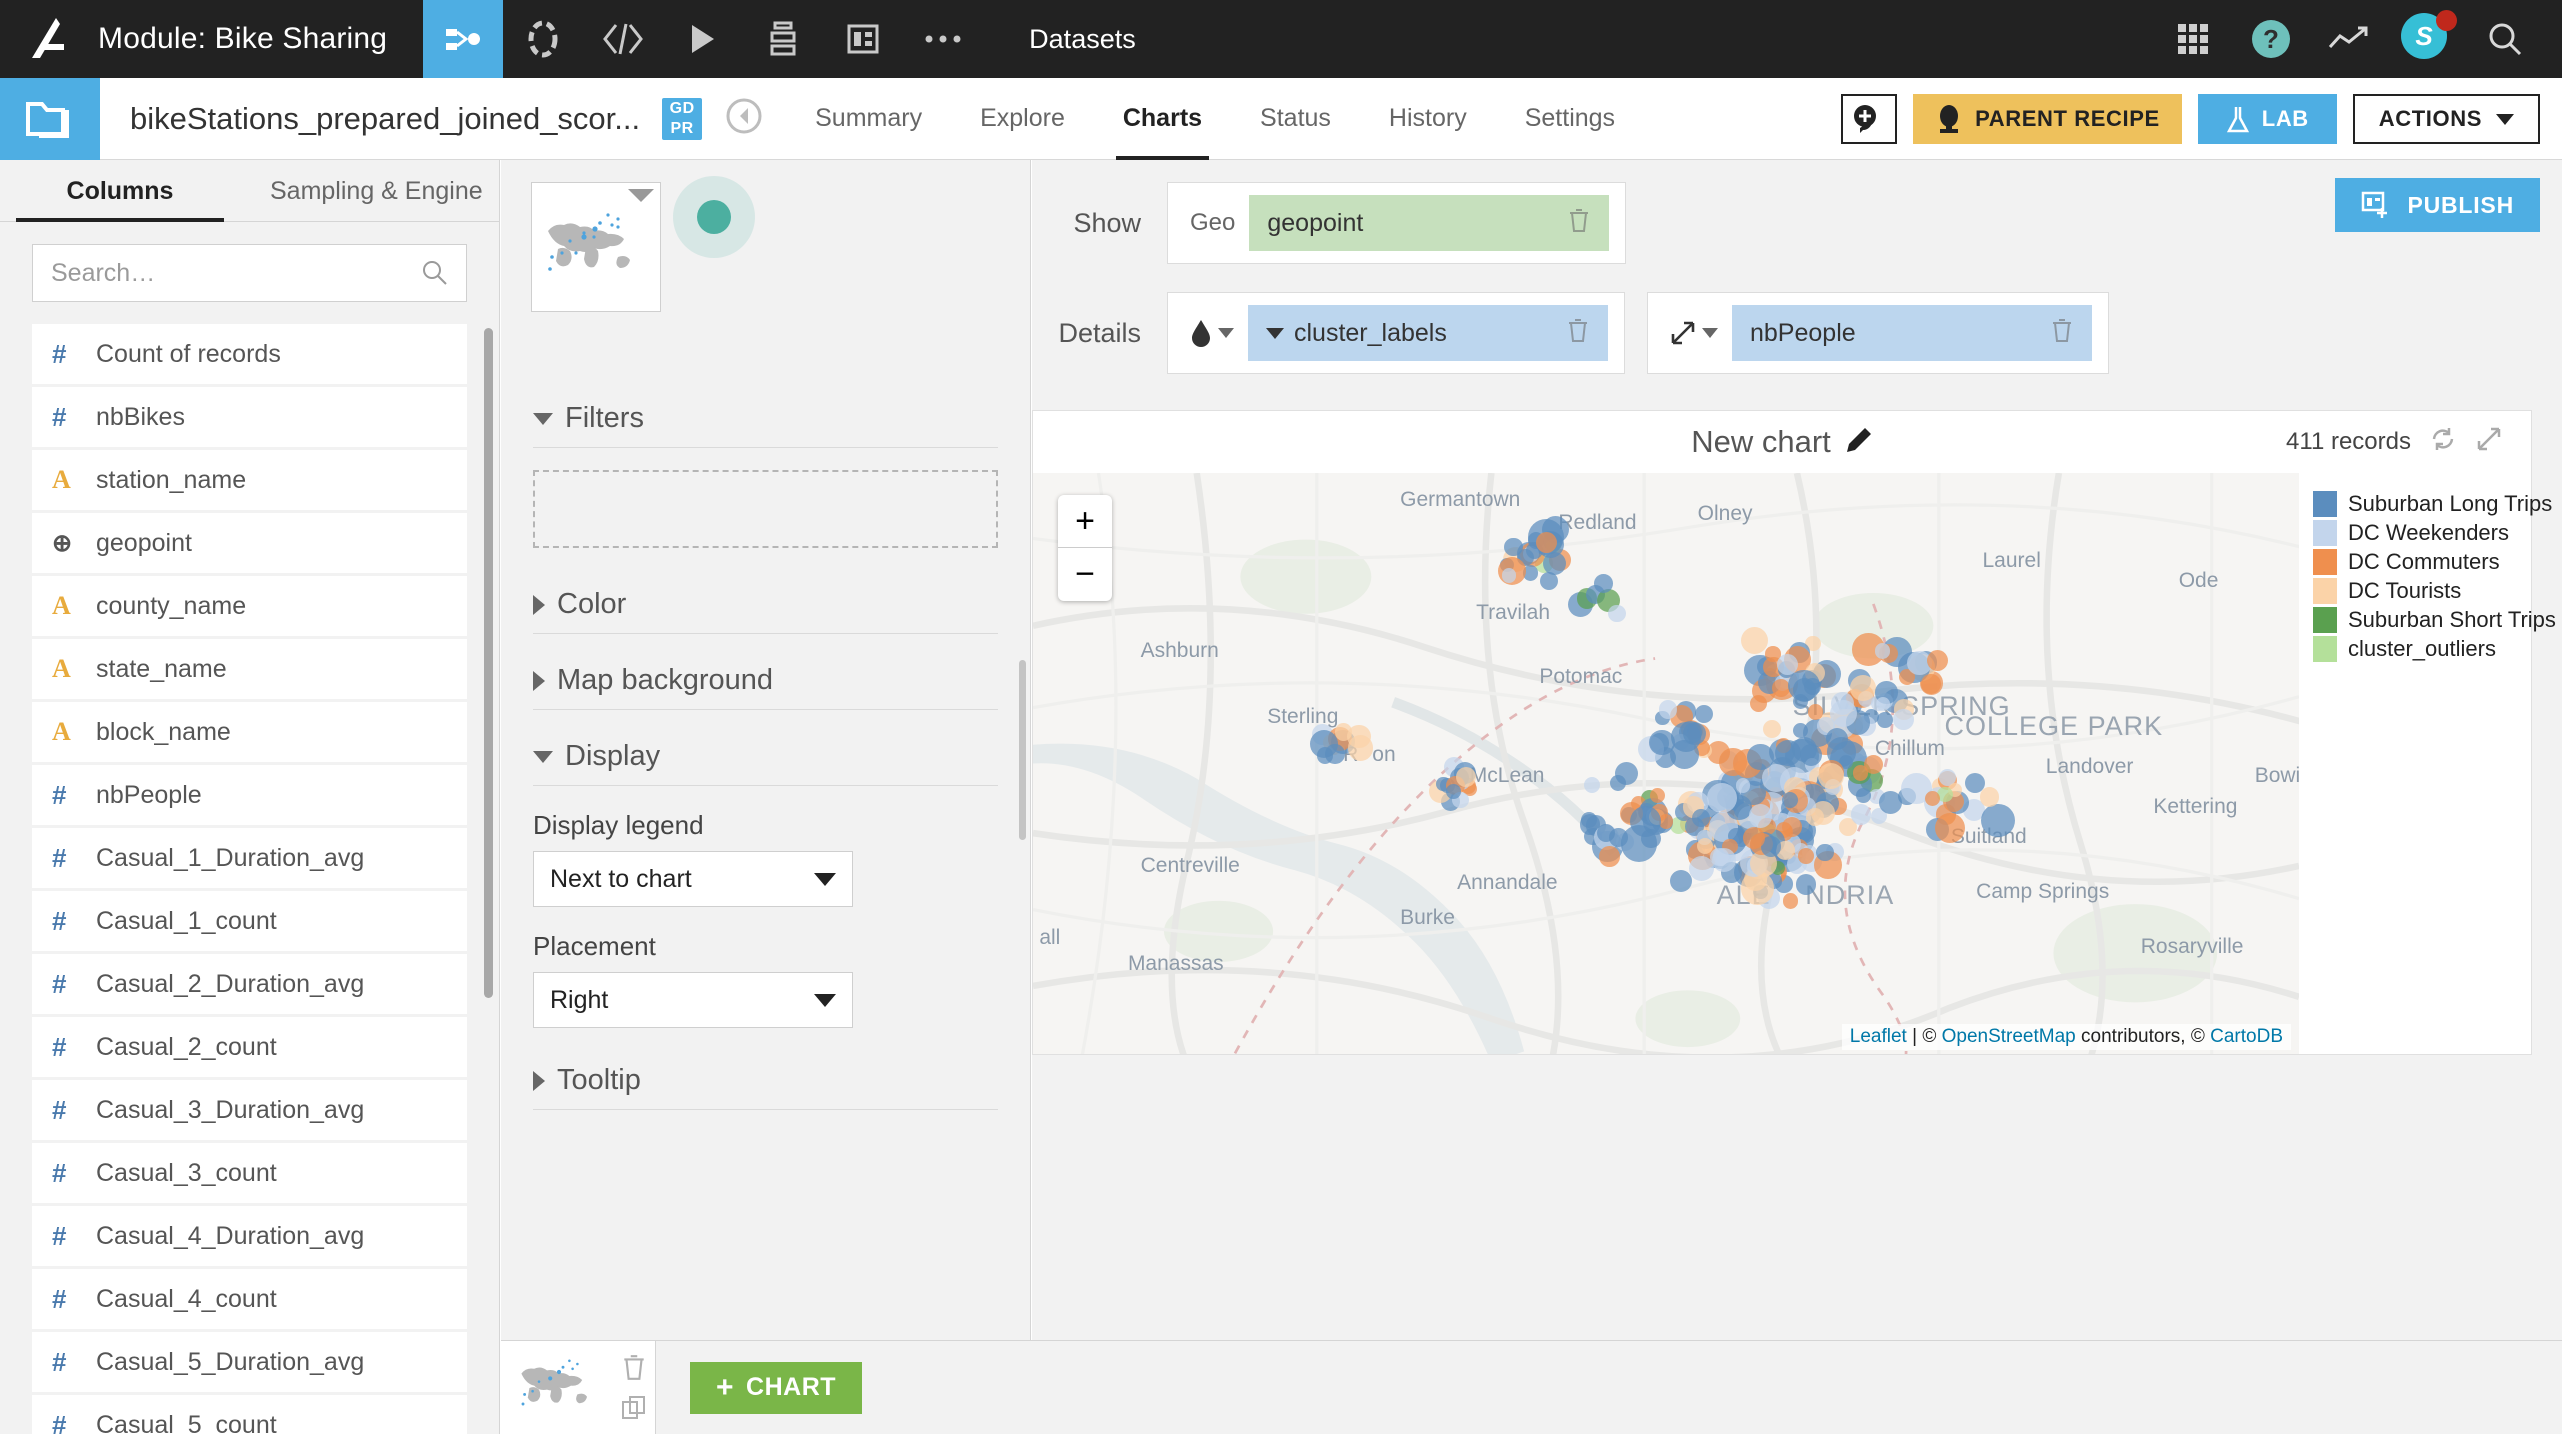 The height and width of the screenshot is (1434, 2562). What do you see at coordinates (744, 118) in the screenshot?
I see `compass-icon` at bounding box center [744, 118].